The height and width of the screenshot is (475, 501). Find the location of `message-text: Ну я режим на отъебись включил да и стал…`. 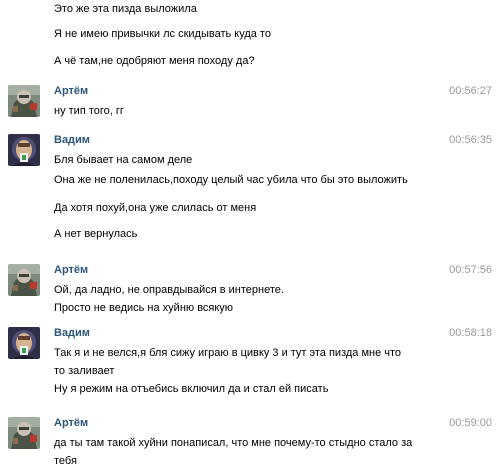

message-text: Ну я режим на отъебись включил да и стал… is located at coordinates (191, 389).